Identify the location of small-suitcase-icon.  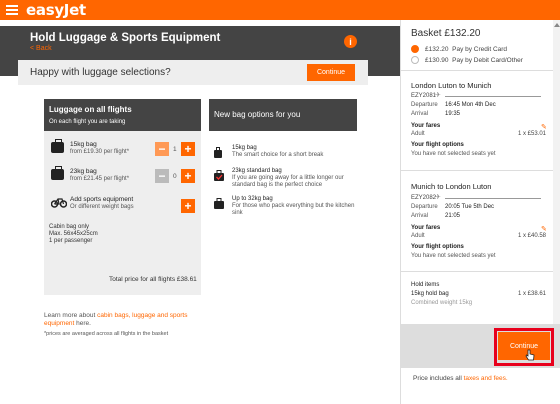
(218, 152).